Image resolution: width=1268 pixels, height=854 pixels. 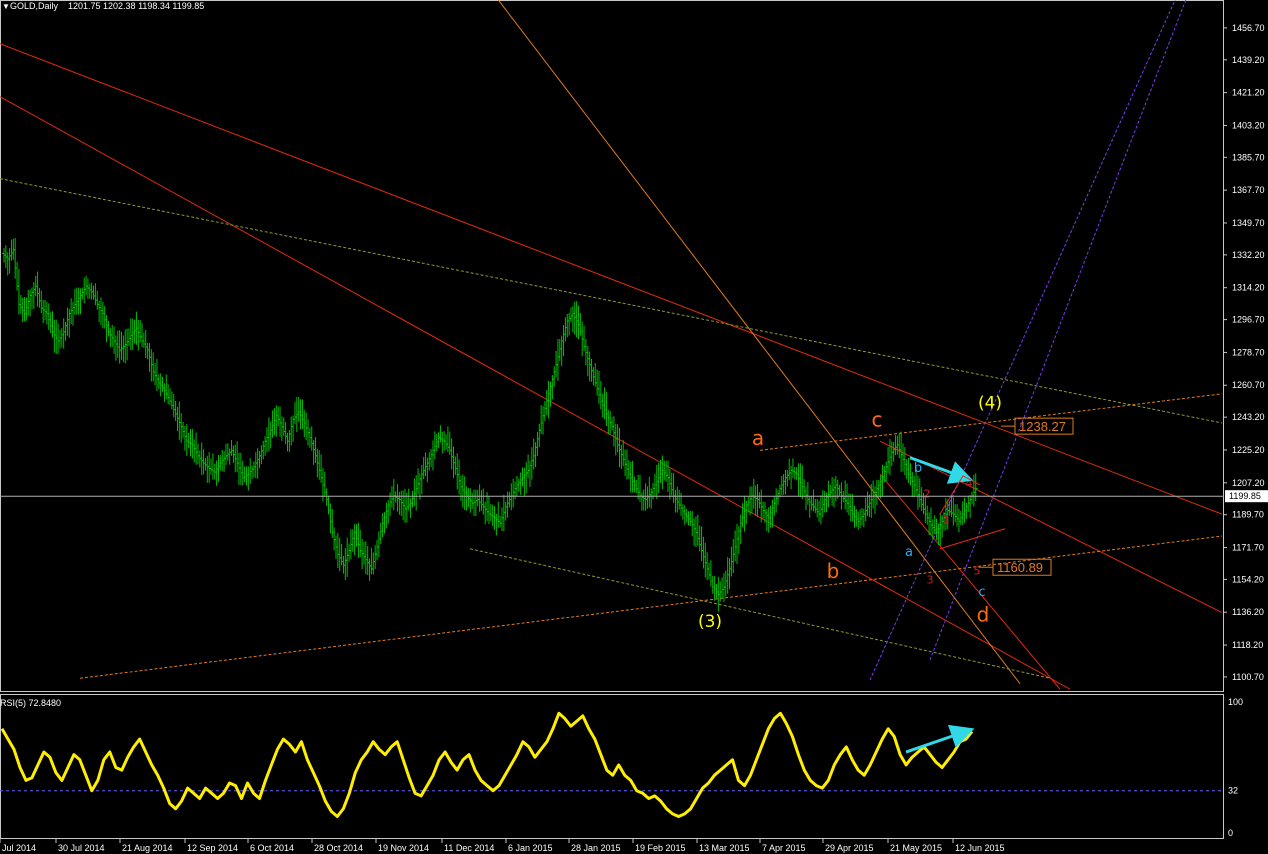 What do you see at coordinates (81, 848) in the screenshot?
I see `time-tick-label: 30 Jul 2014` at bounding box center [81, 848].